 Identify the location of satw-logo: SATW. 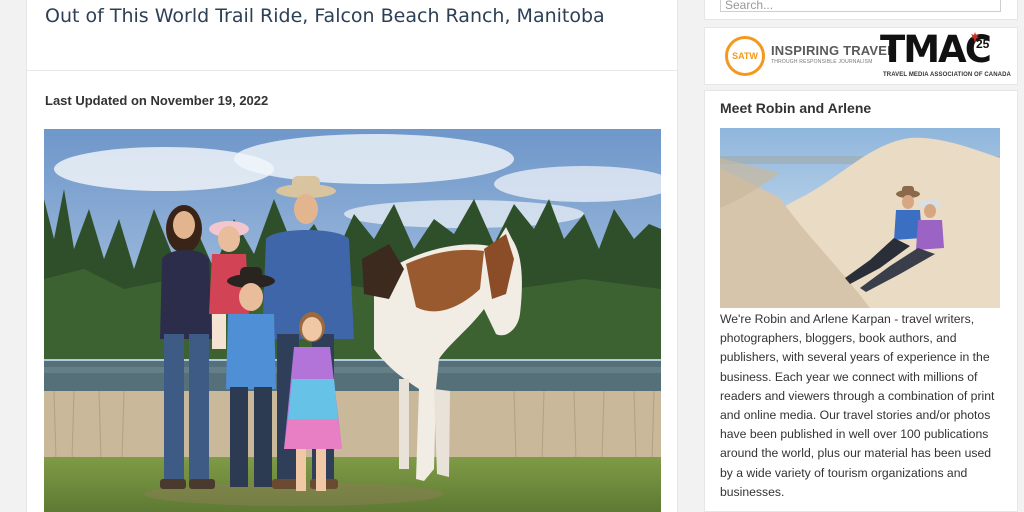
(745, 56).